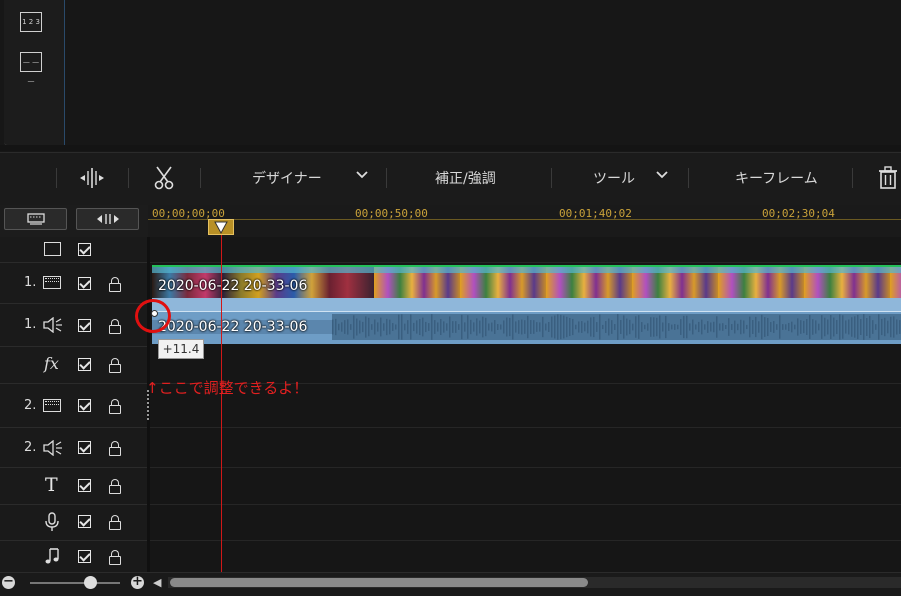 Image resolution: width=901 pixels, height=596 pixels. I want to click on panel-divider, so click(450, 148).